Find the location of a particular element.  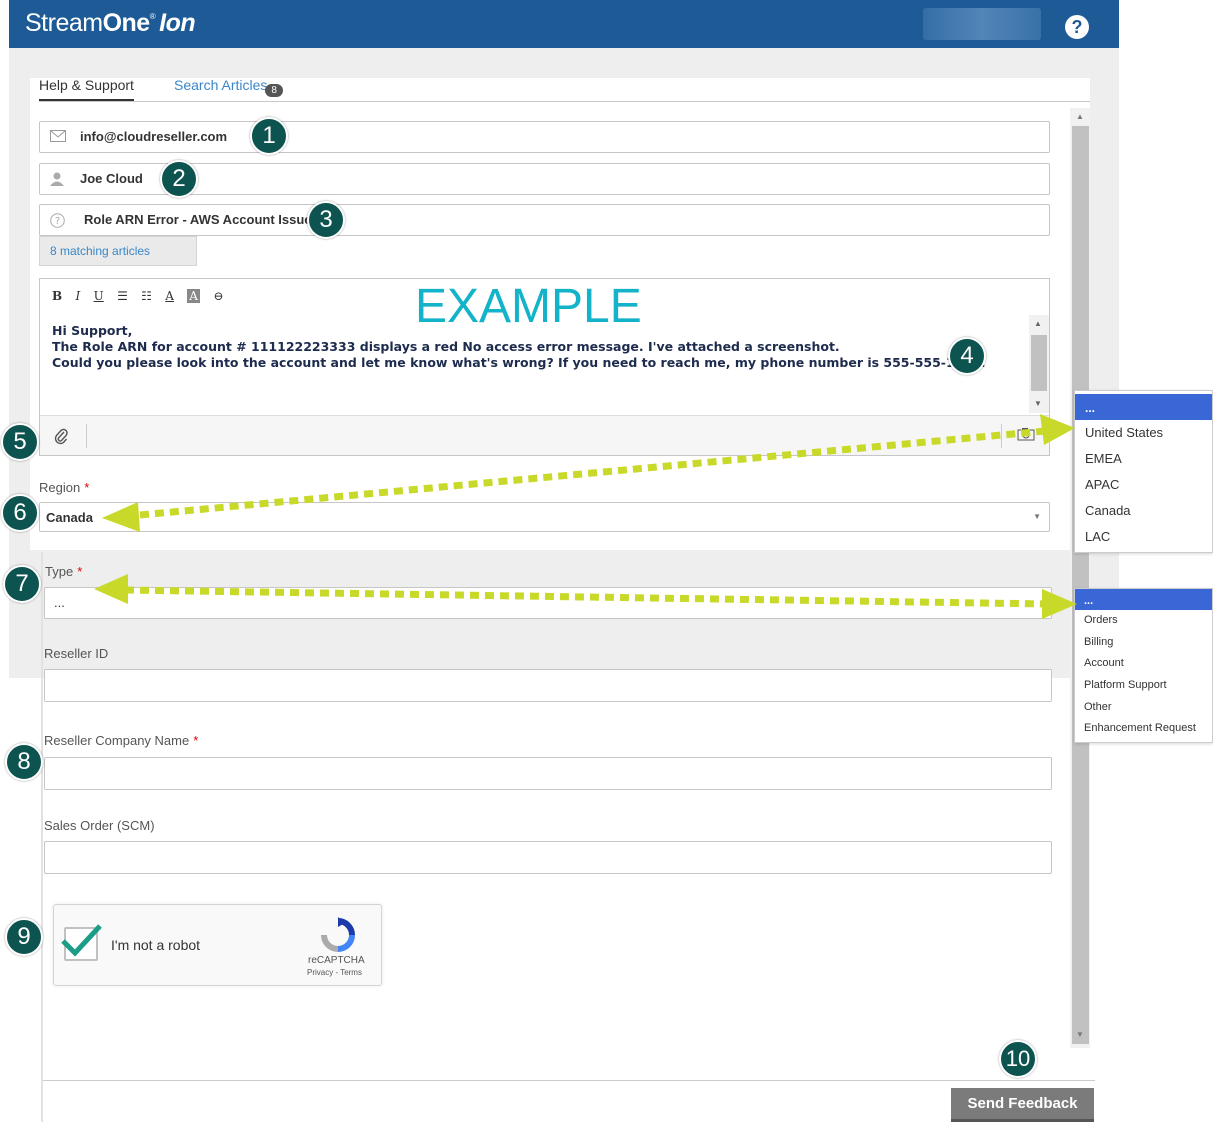

step-marker-3: 3 is located at coordinates (326, 220).